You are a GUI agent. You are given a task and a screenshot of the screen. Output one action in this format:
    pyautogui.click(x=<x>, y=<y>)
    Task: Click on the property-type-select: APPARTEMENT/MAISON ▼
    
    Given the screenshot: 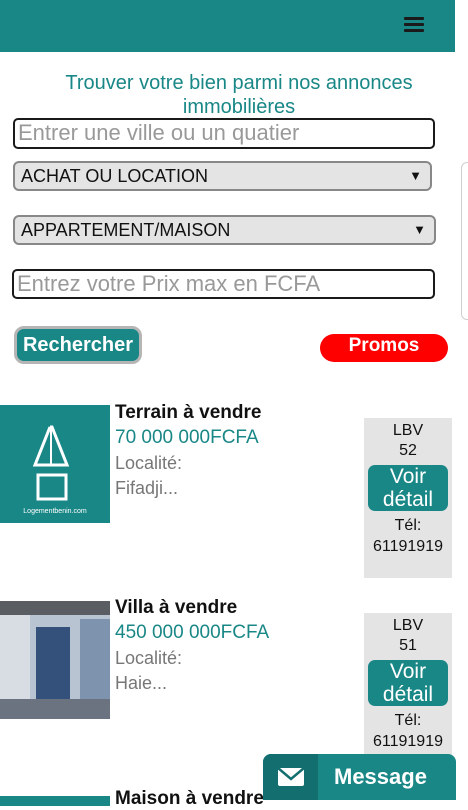 What is the action you would take?
    pyautogui.click(x=224, y=230)
    